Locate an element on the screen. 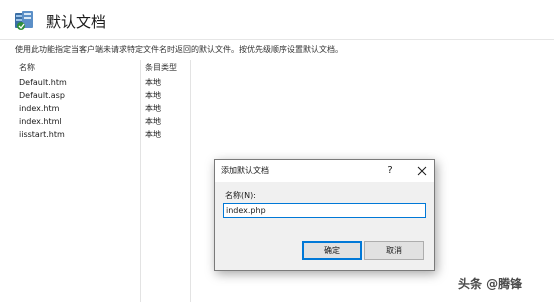  close-button is located at coordinates (422, 171).